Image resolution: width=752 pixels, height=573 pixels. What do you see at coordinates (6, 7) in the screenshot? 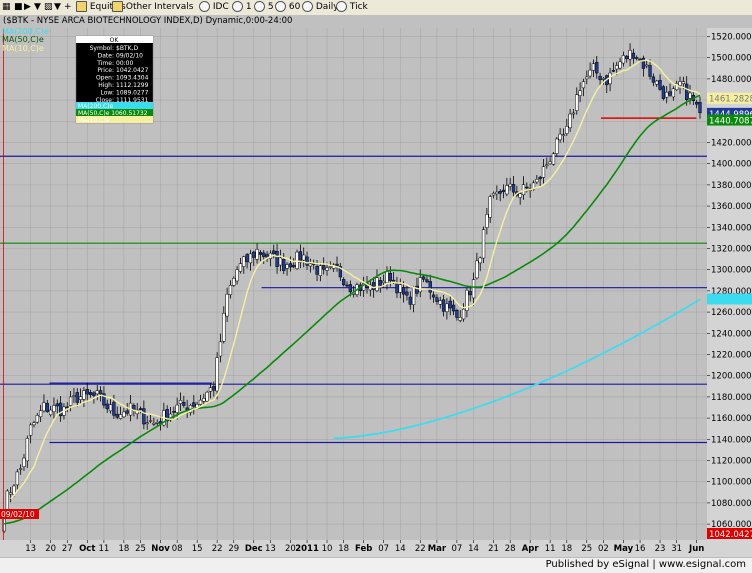
I see `grid-icon: ▦` at bounding box center [6, 7].